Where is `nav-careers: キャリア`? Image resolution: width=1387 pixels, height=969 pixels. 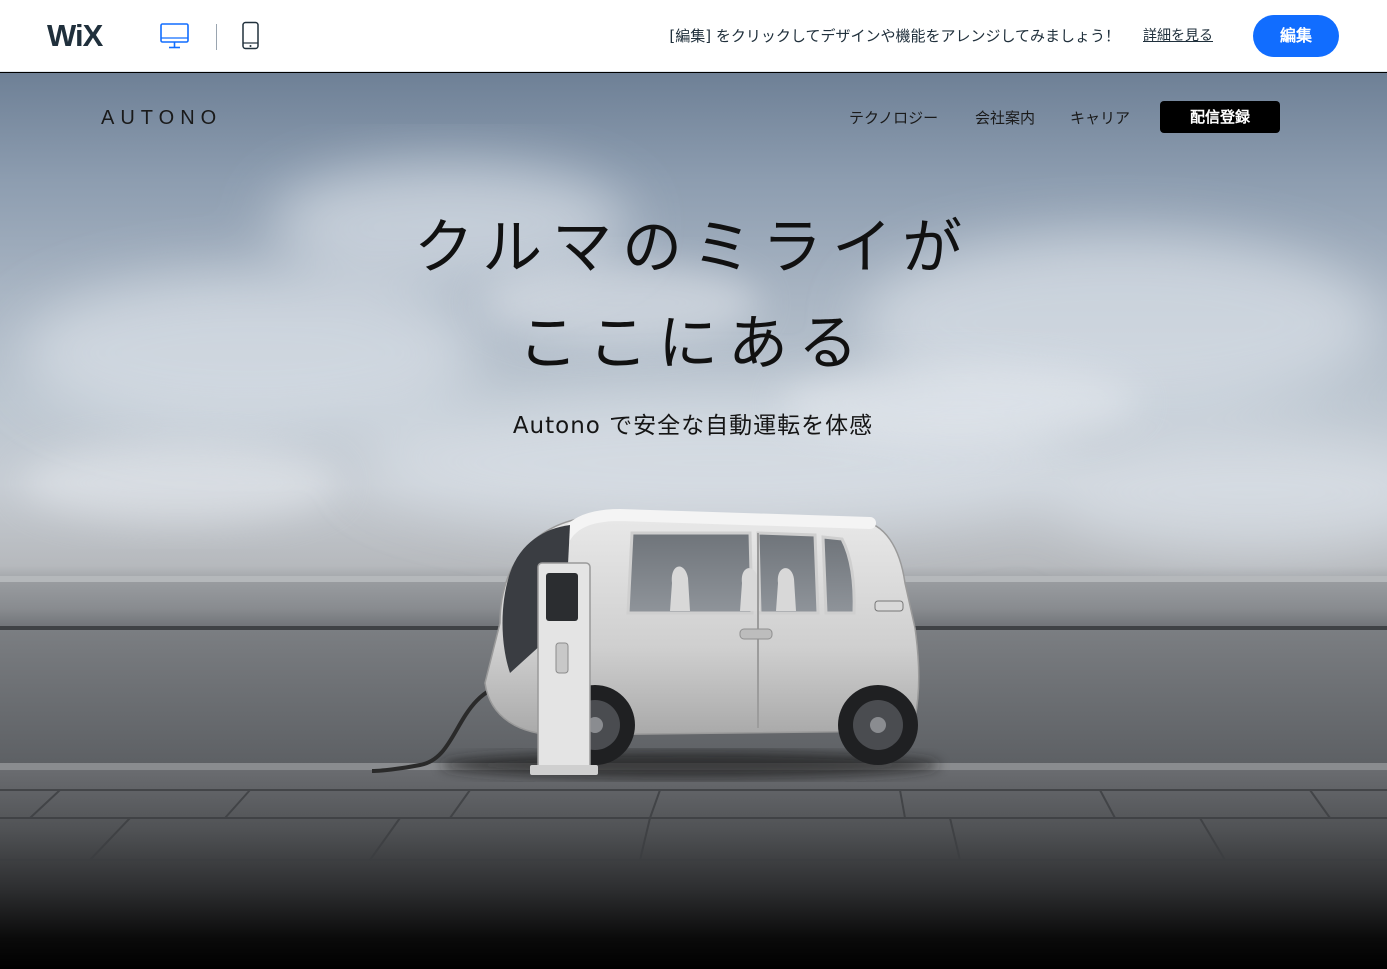 nav-careers: キャリア is located at coordinates (1100, 118).